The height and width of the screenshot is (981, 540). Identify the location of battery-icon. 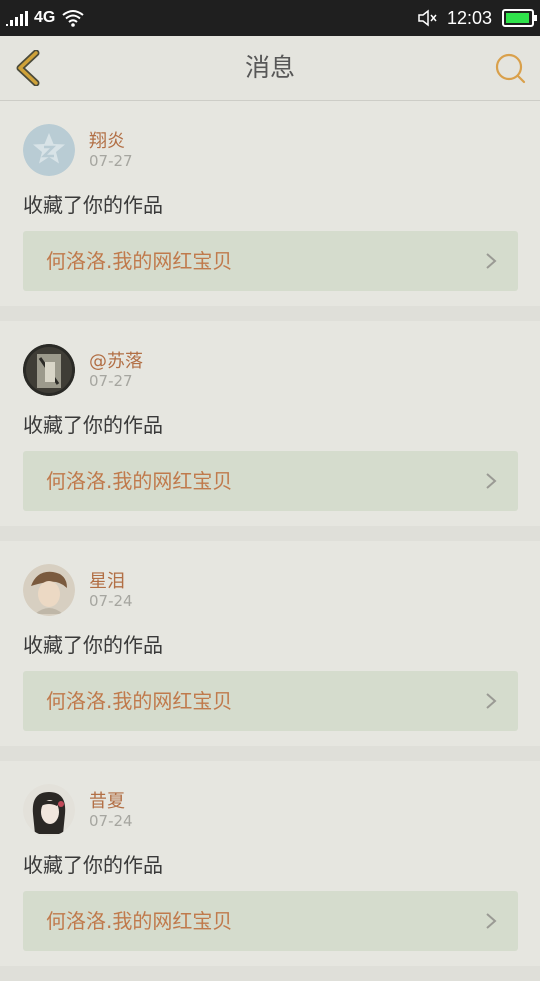
(519, 18).